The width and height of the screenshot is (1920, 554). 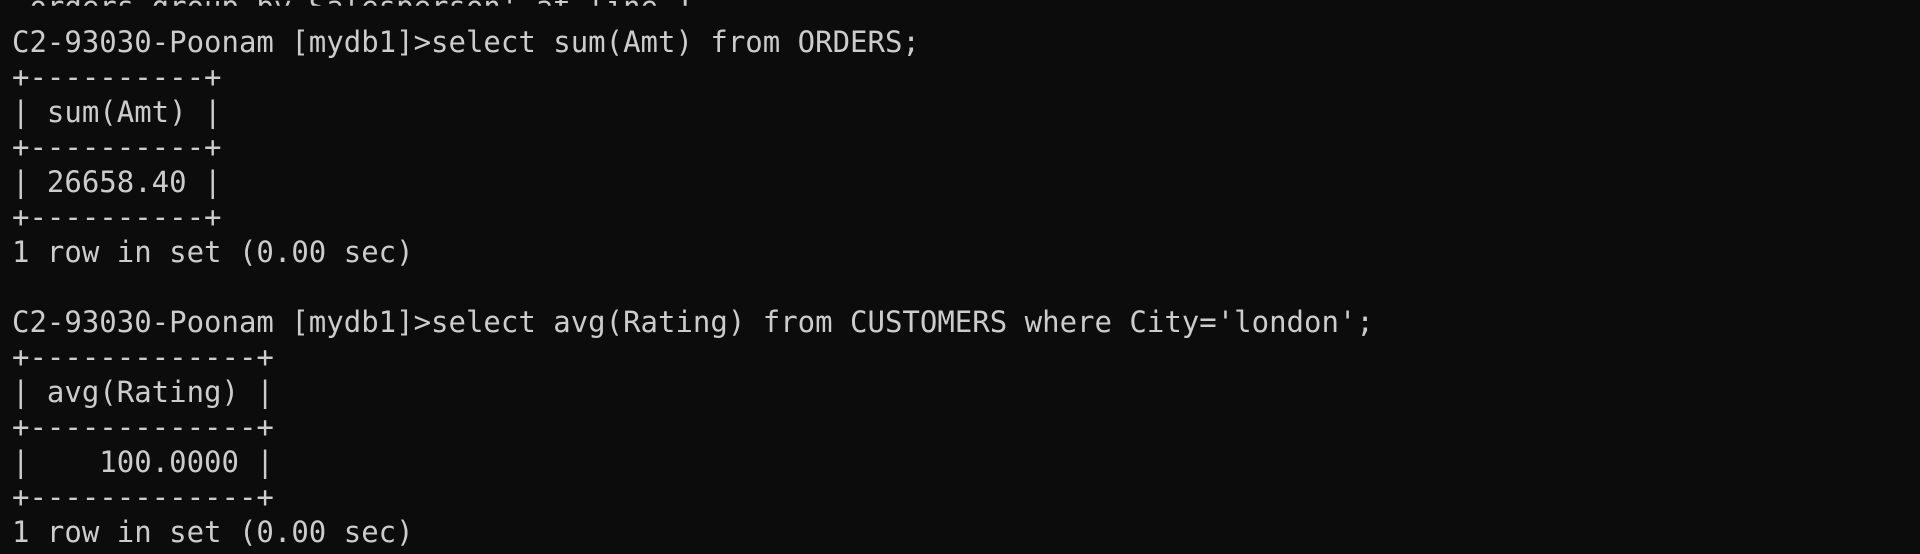 What do you see at coordinates (352, 12) in the screenshot?
I see `terminal-line-partial-error: -orders group by Salesperson' at line 1` at bounding box center [352, 12].